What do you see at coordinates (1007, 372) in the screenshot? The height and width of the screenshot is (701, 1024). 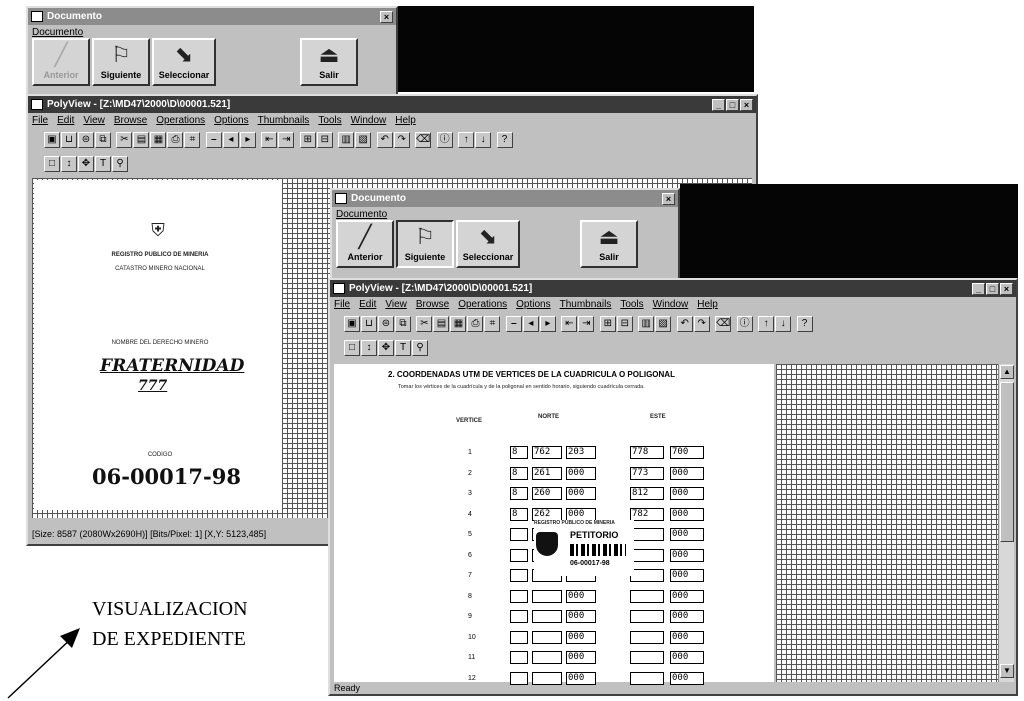 I see `scroll-up-icon: ▲` at bounding box center [1007, 372].